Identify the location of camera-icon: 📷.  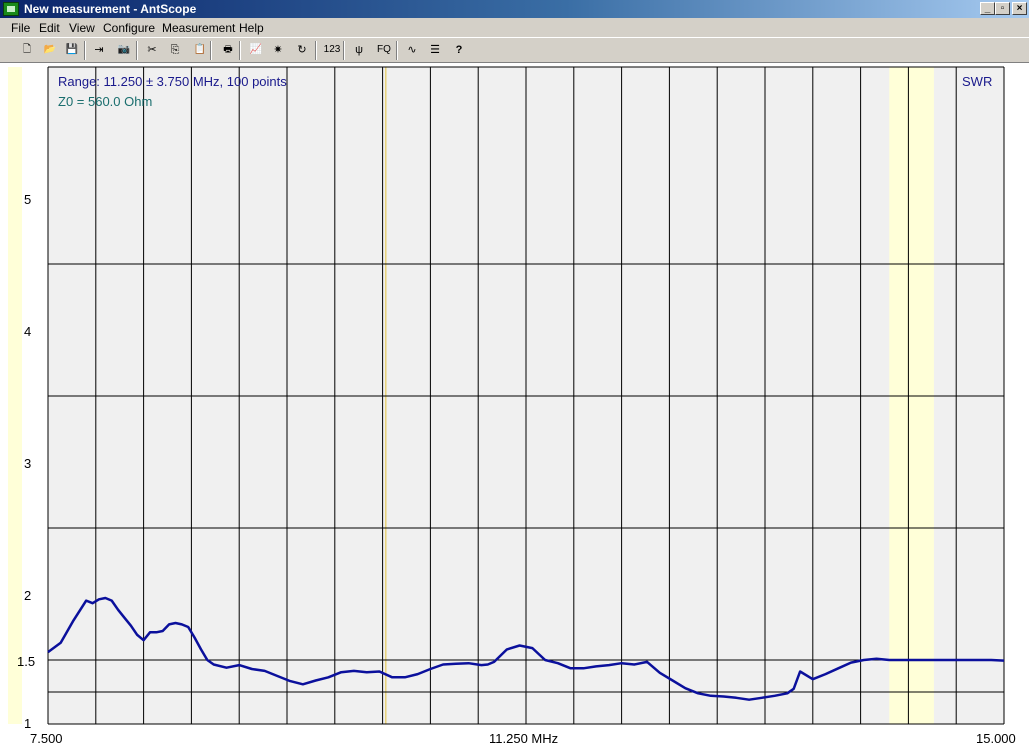
(124, 50).